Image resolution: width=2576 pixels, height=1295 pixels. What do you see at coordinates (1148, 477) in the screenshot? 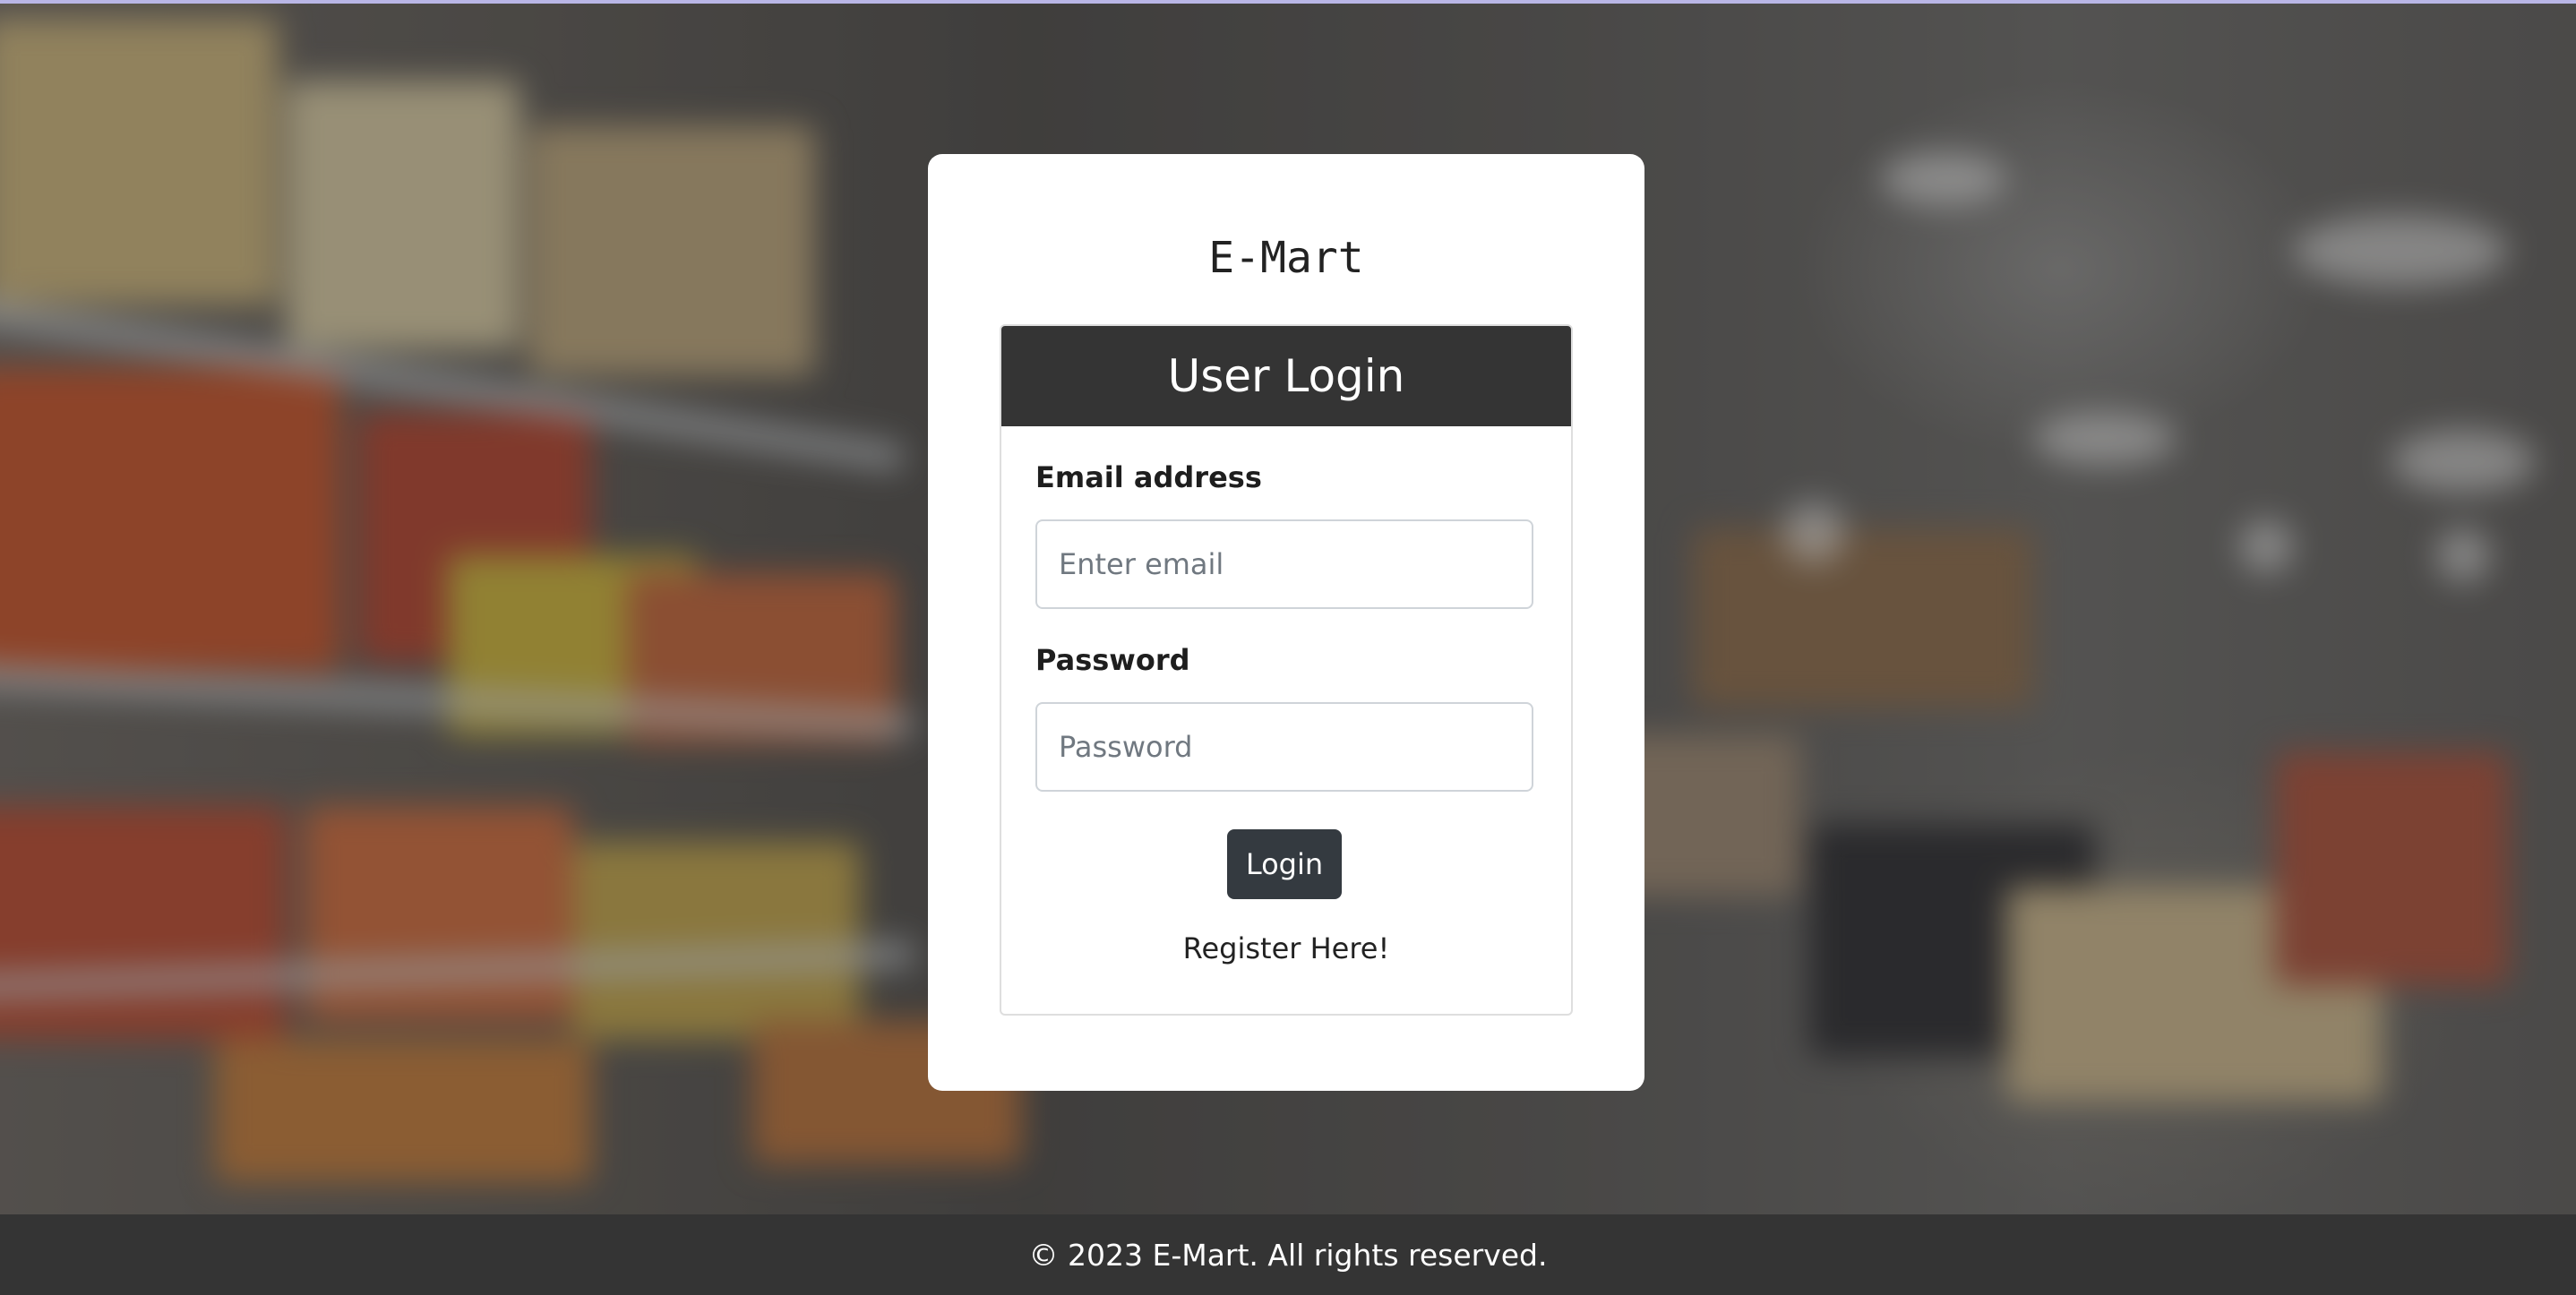
I see `email-label: Email address` at bounding box center [1148, 477].